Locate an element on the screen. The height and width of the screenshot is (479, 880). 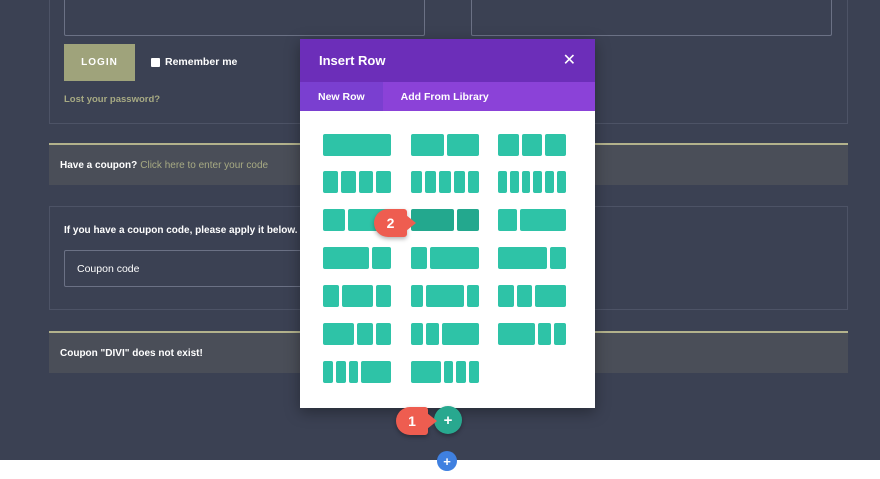
row-layout-1-5x5 is located at coordinates (445, 182).